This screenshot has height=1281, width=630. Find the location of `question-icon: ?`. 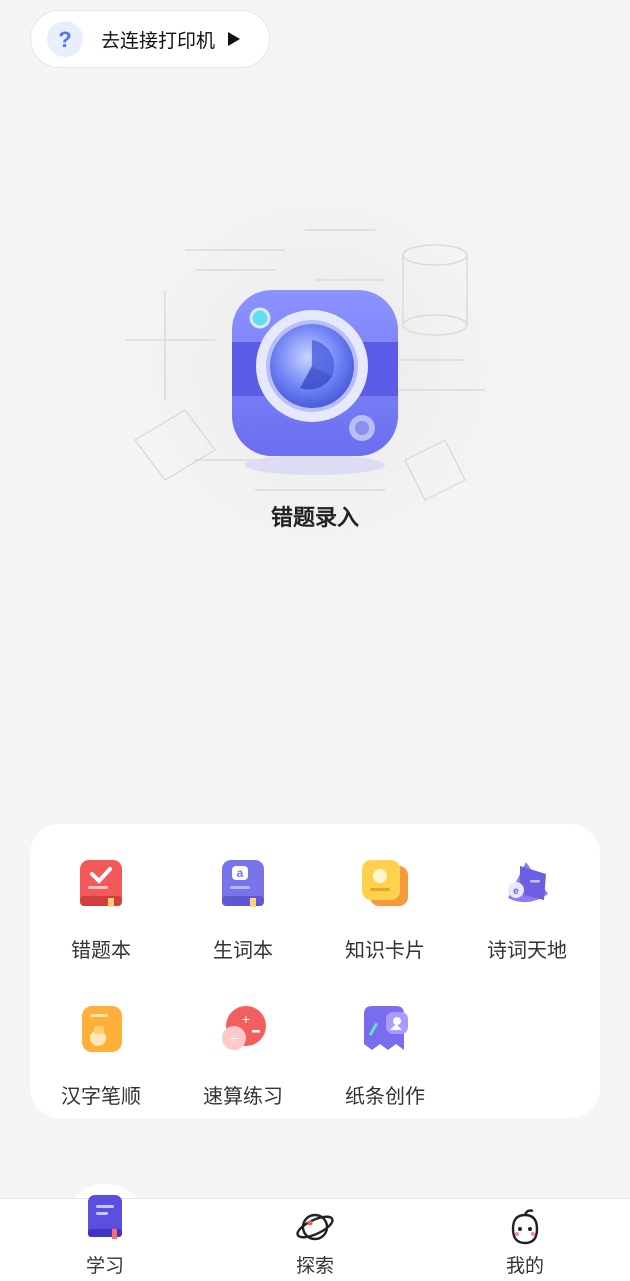

question-icon: ? is located at coordinates (65, 39).